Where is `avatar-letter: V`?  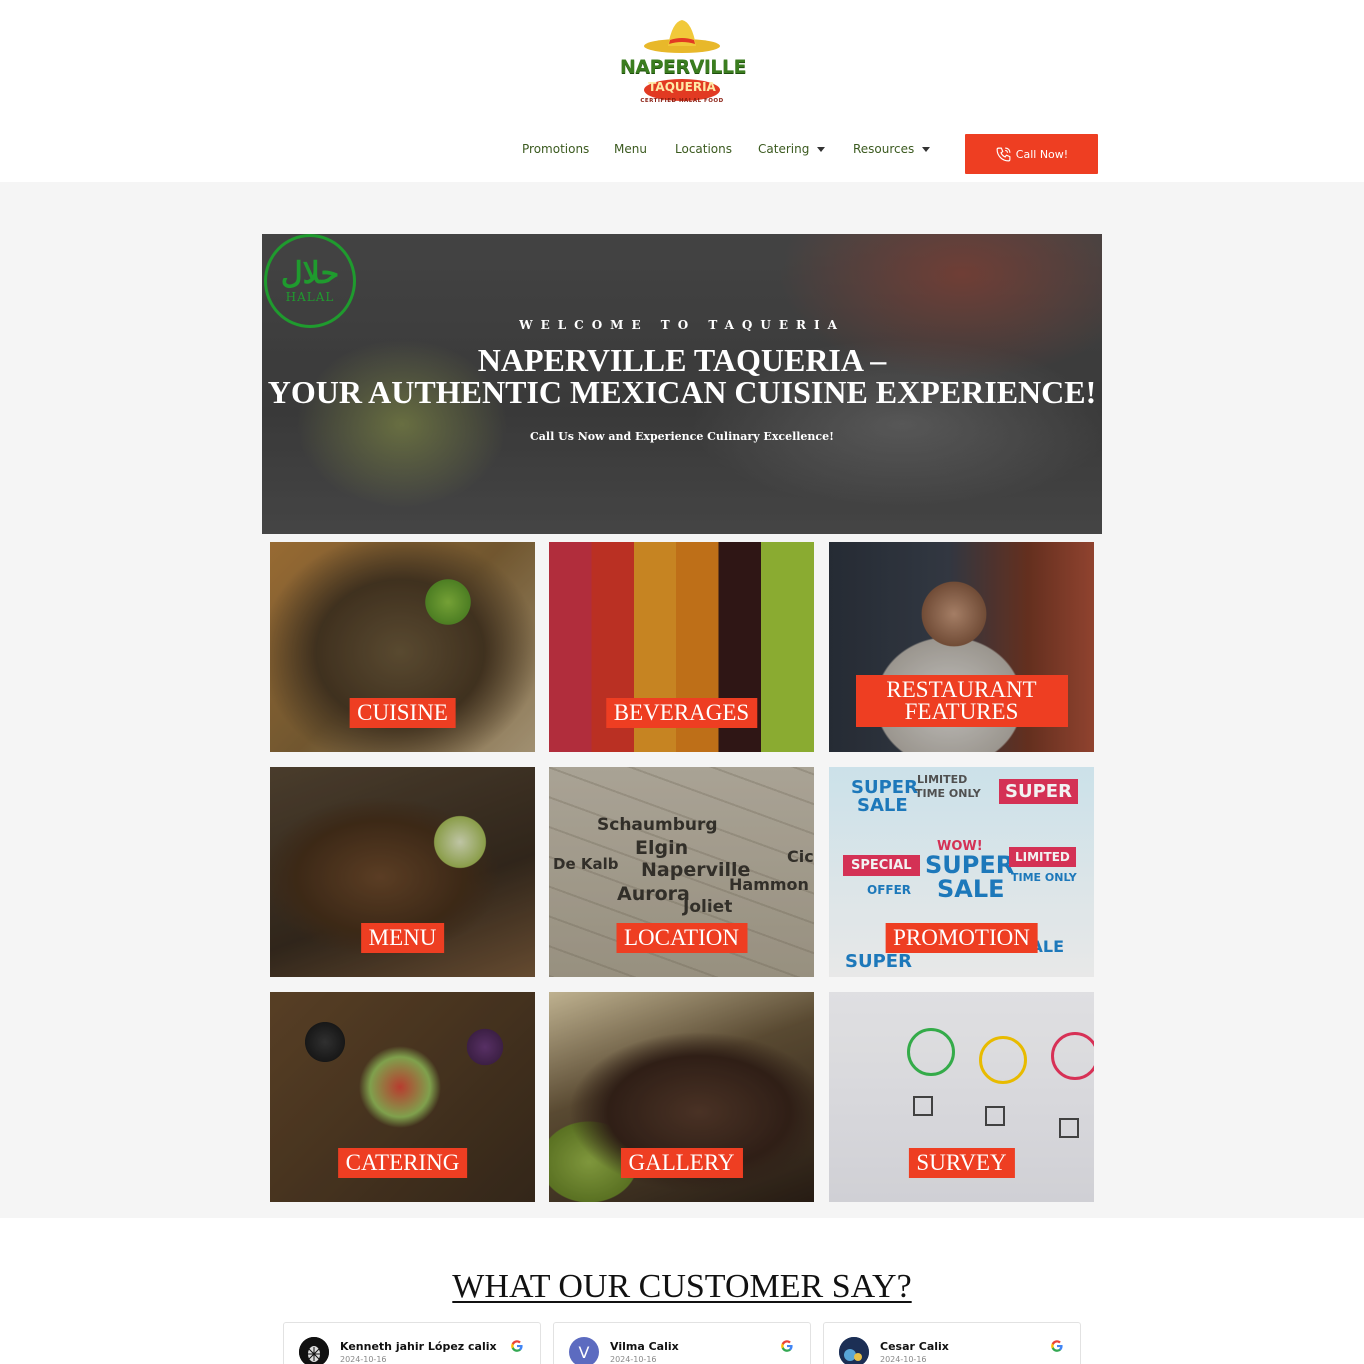
avatar-letter: V is located at coordinates (584, 1352).